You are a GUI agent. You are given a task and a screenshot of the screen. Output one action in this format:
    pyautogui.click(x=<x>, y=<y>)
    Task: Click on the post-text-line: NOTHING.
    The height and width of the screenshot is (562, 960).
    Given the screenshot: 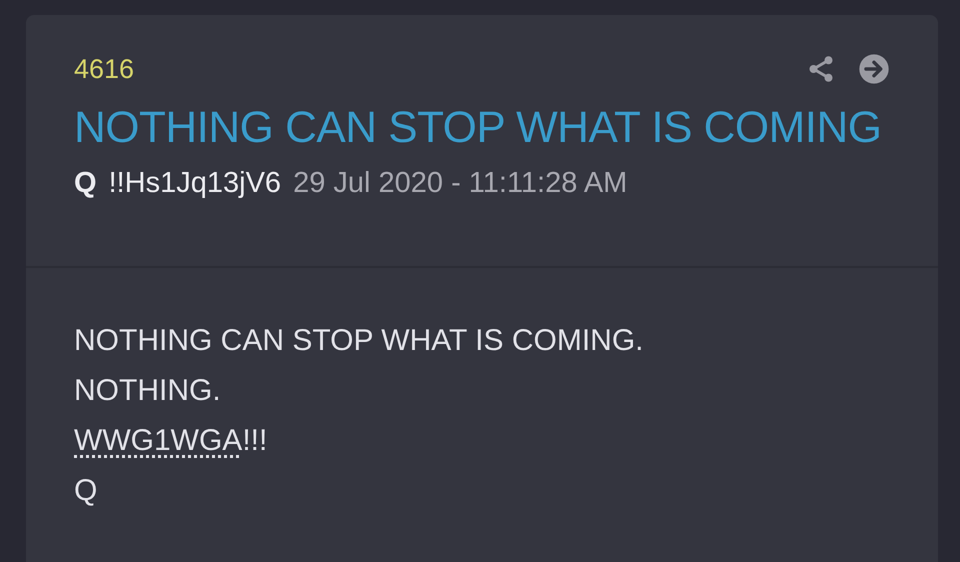 What is the action you would take?
    pyautogui.click(x=148, y=391)
    